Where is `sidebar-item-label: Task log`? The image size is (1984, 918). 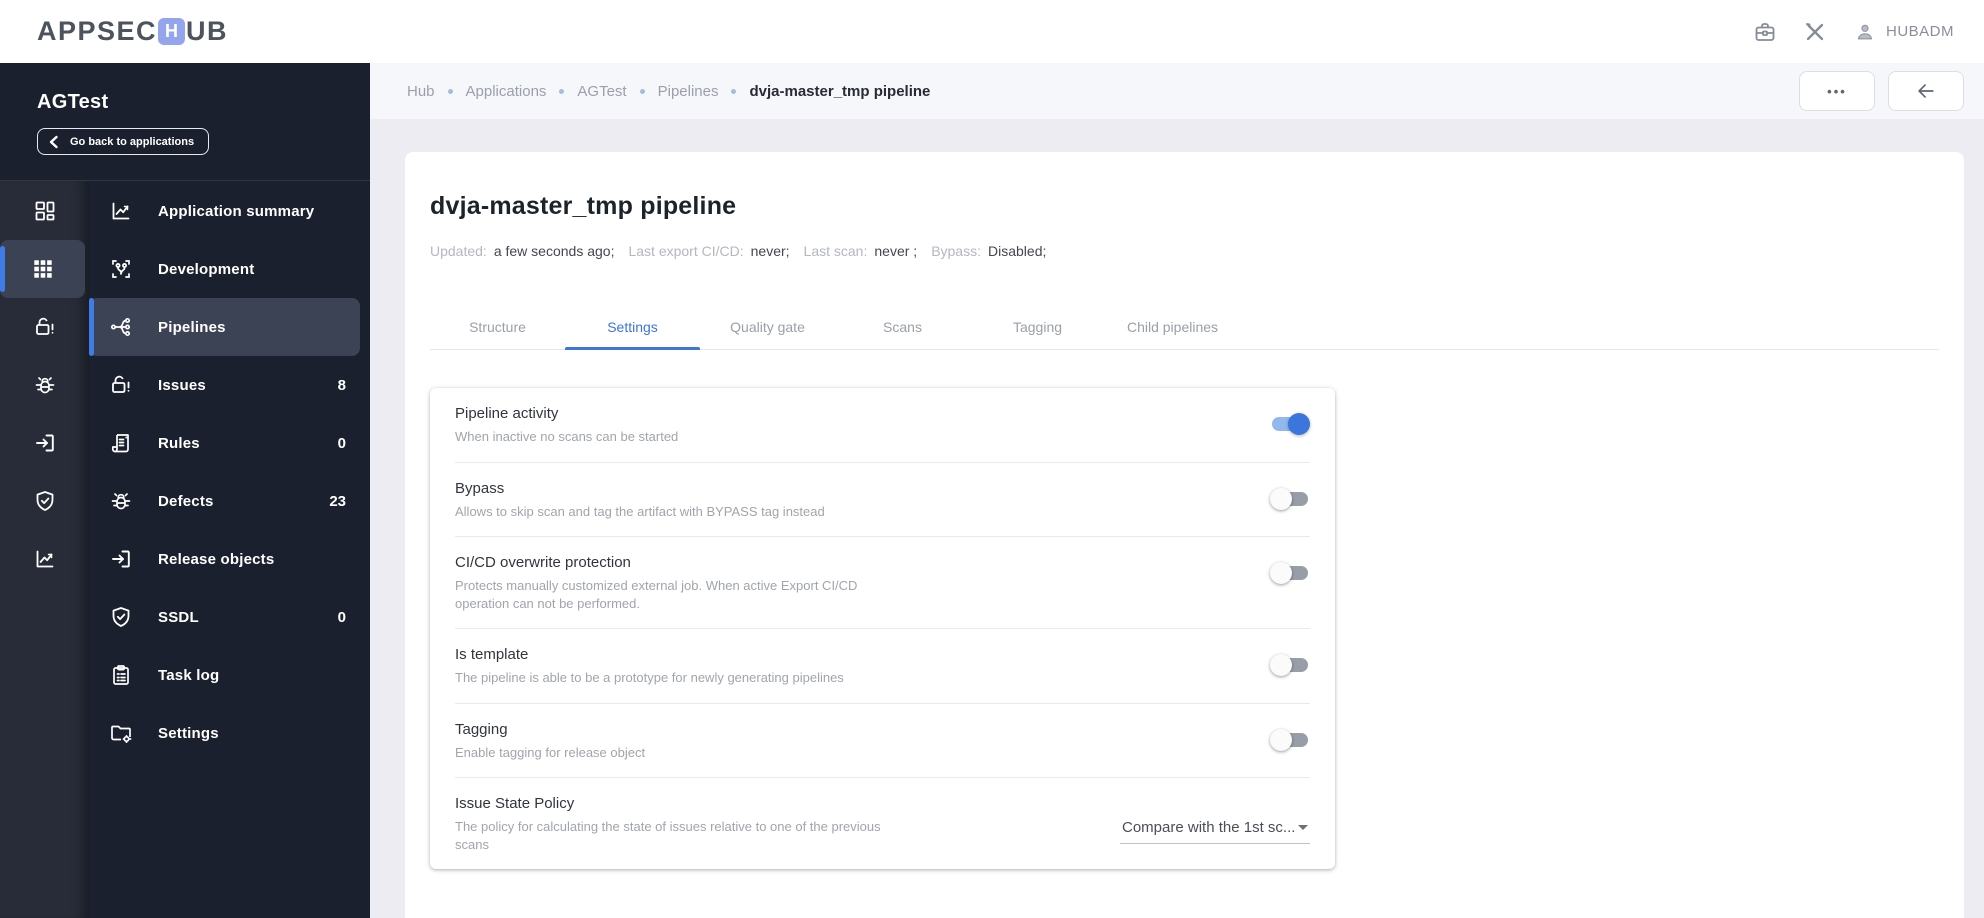 sidebar-item-label: Task log is located at coordinates (189, 675).